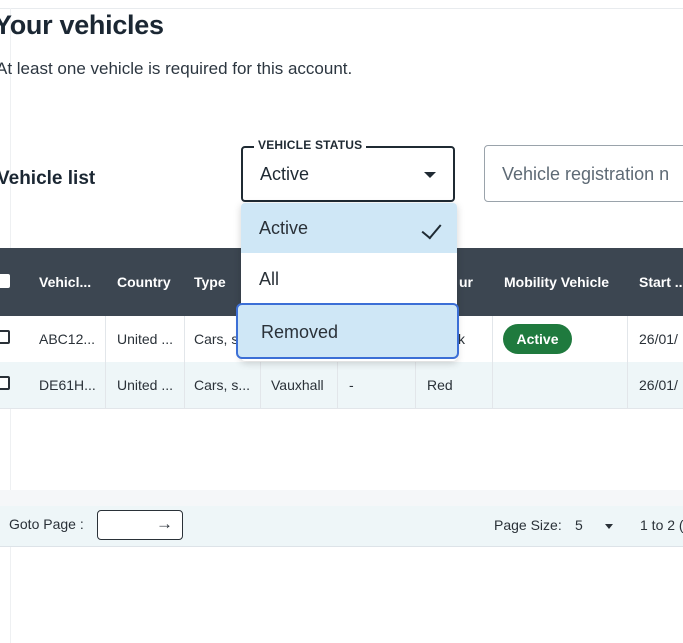  I want to click on arrow-right-icon: →, so click(164, 524).